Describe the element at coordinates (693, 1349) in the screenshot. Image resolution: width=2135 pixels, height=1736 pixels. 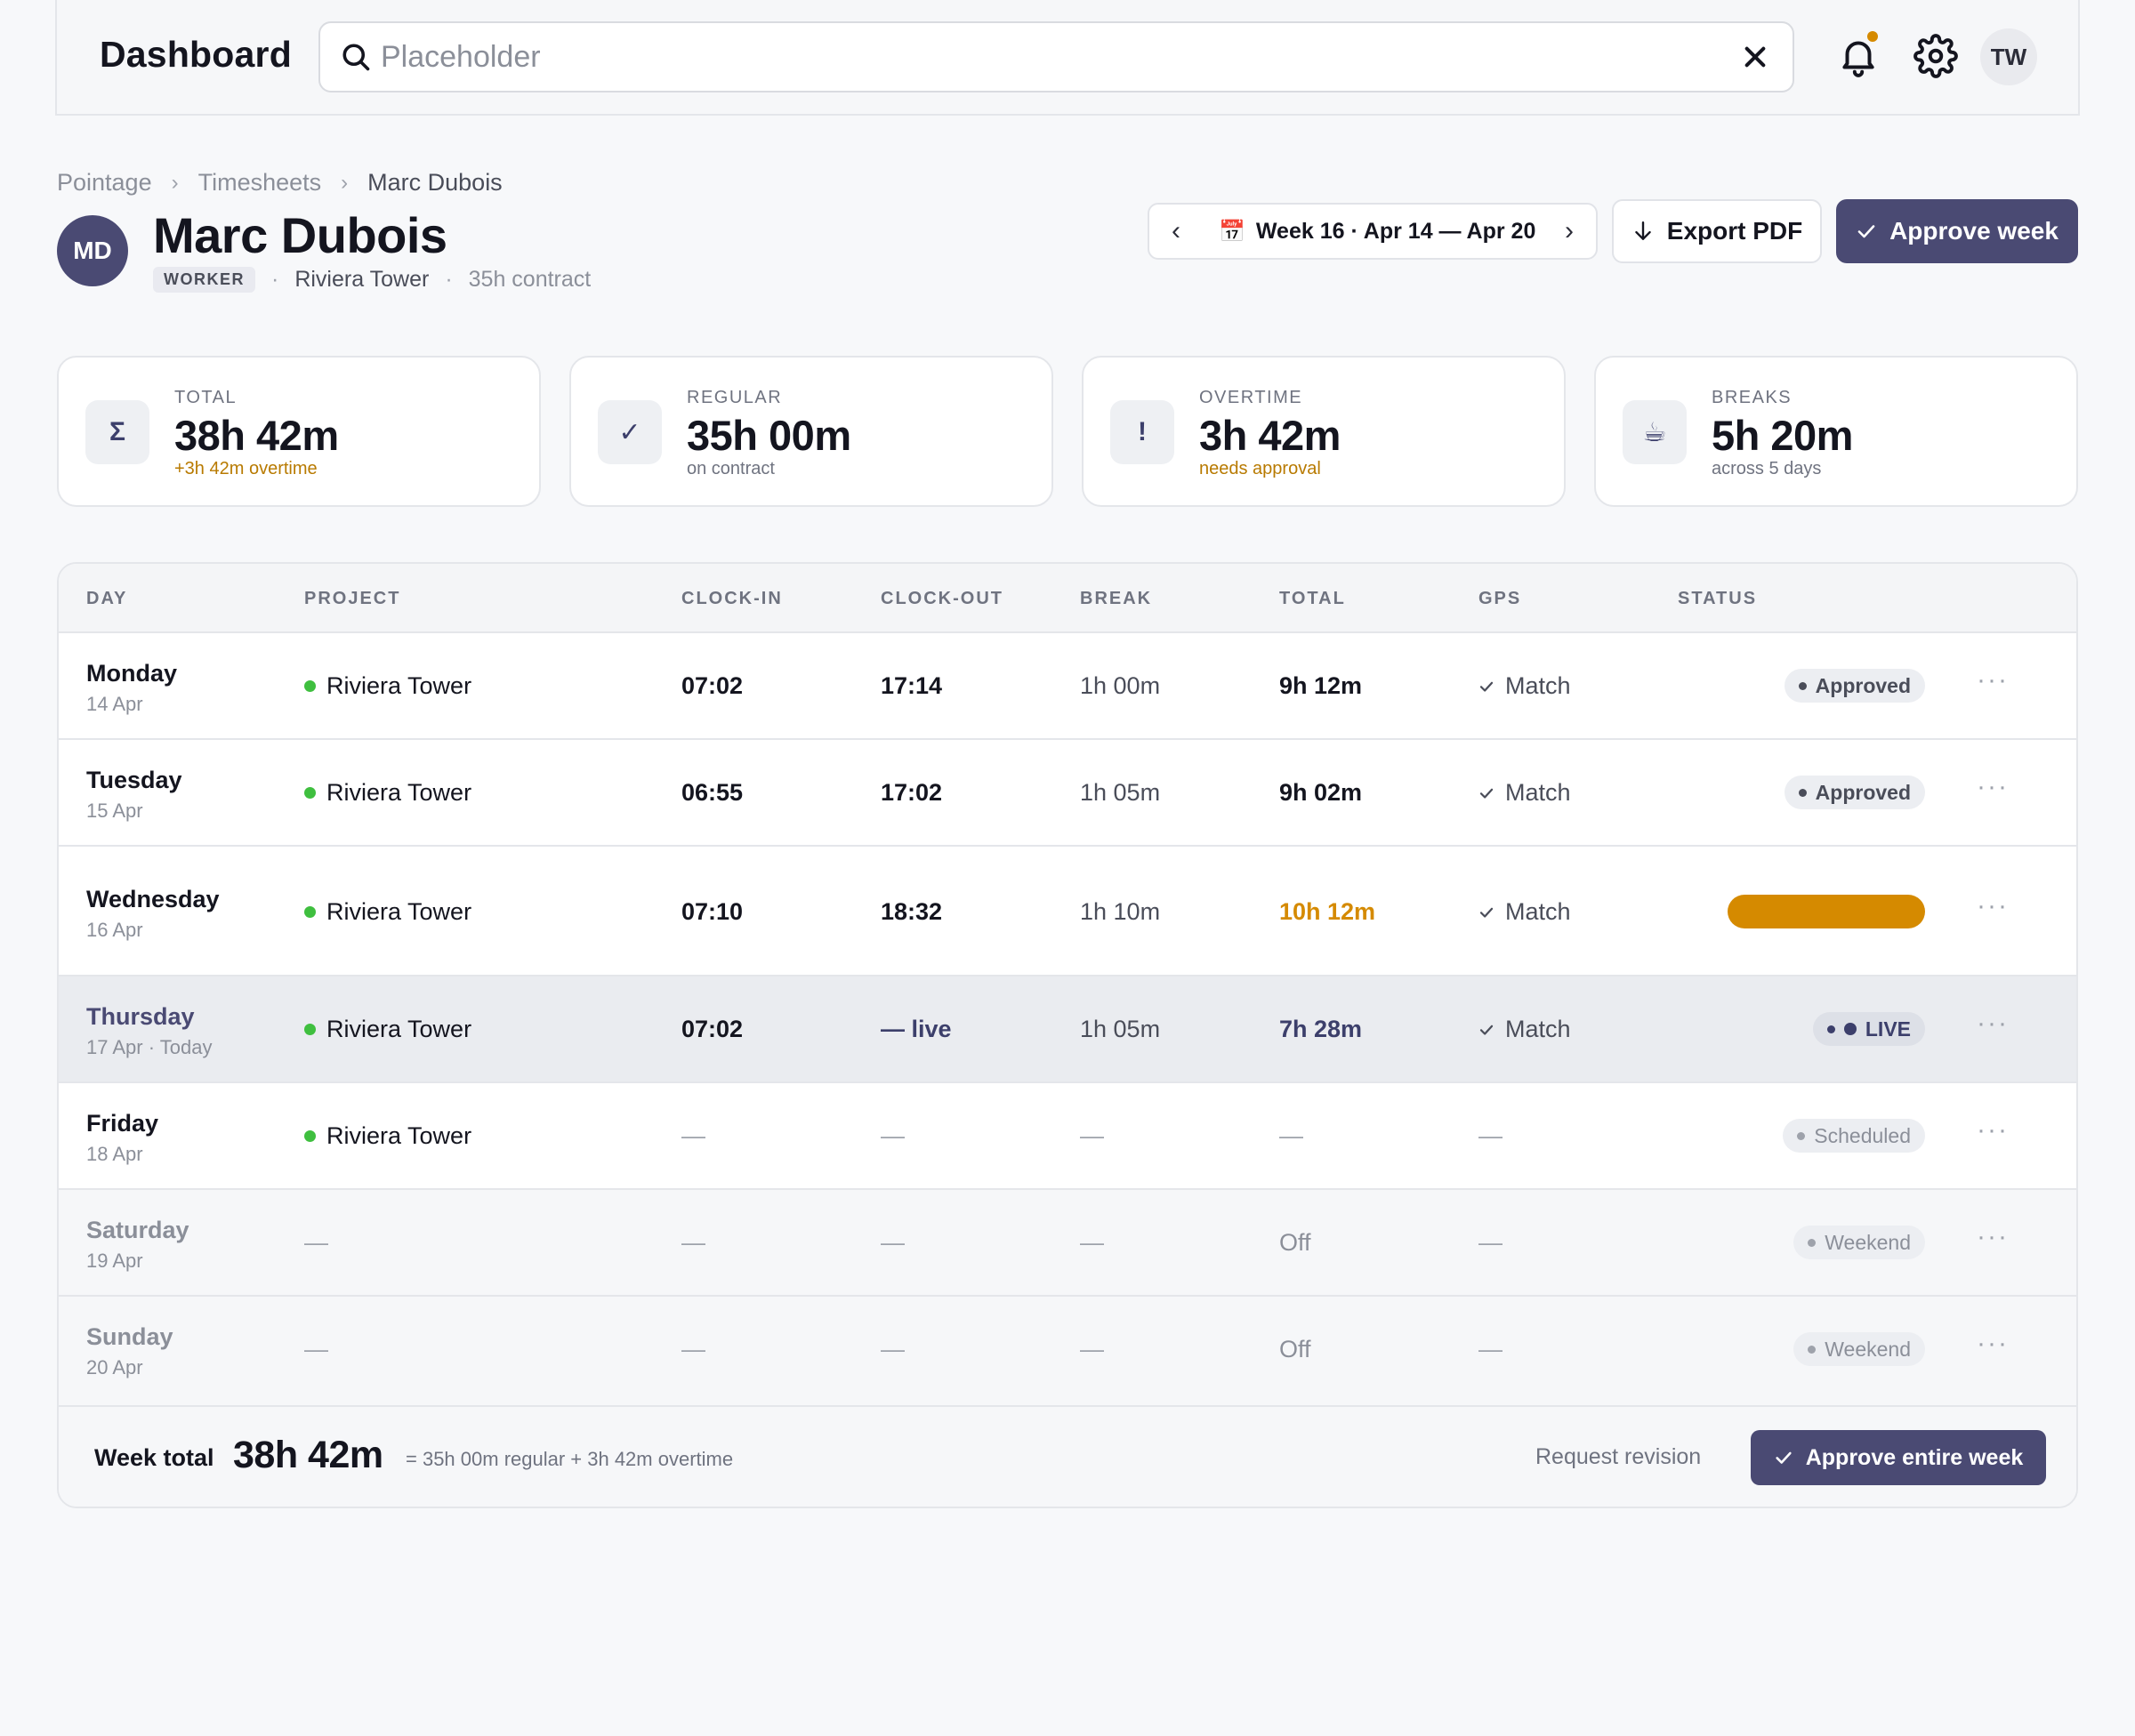
I see `clock-in: —` at that location.